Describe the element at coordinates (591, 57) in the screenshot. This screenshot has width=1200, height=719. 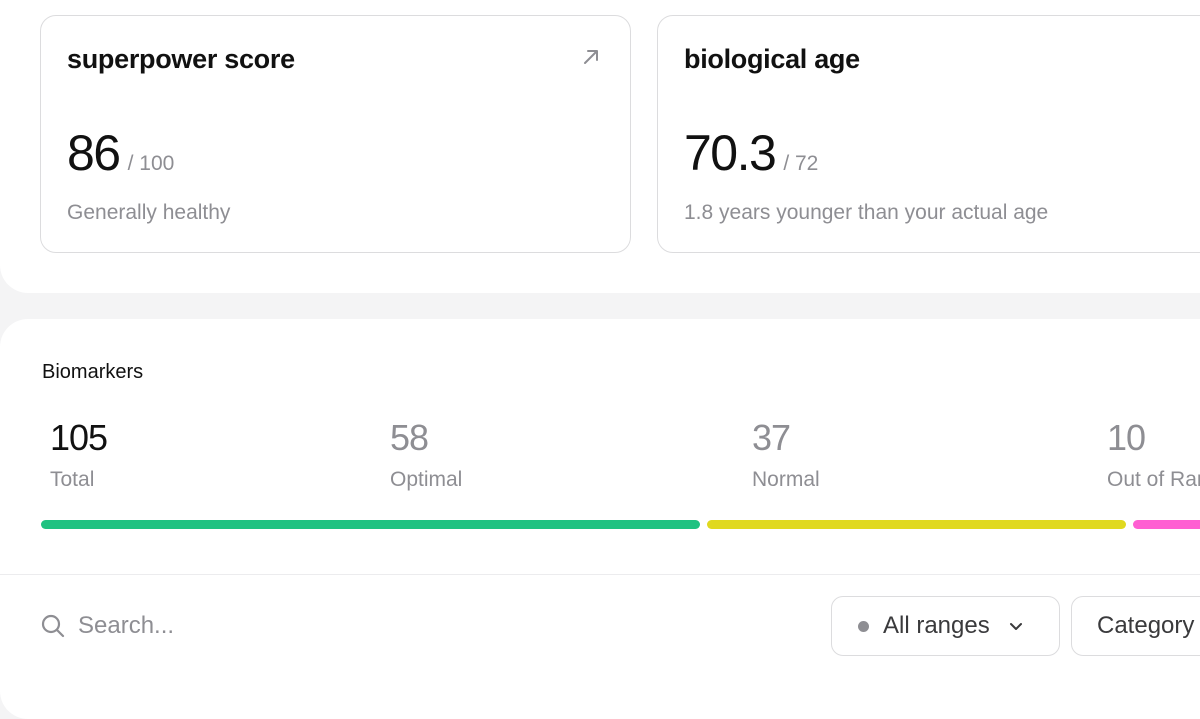
I see `arrow-up-right-icon` at that location.